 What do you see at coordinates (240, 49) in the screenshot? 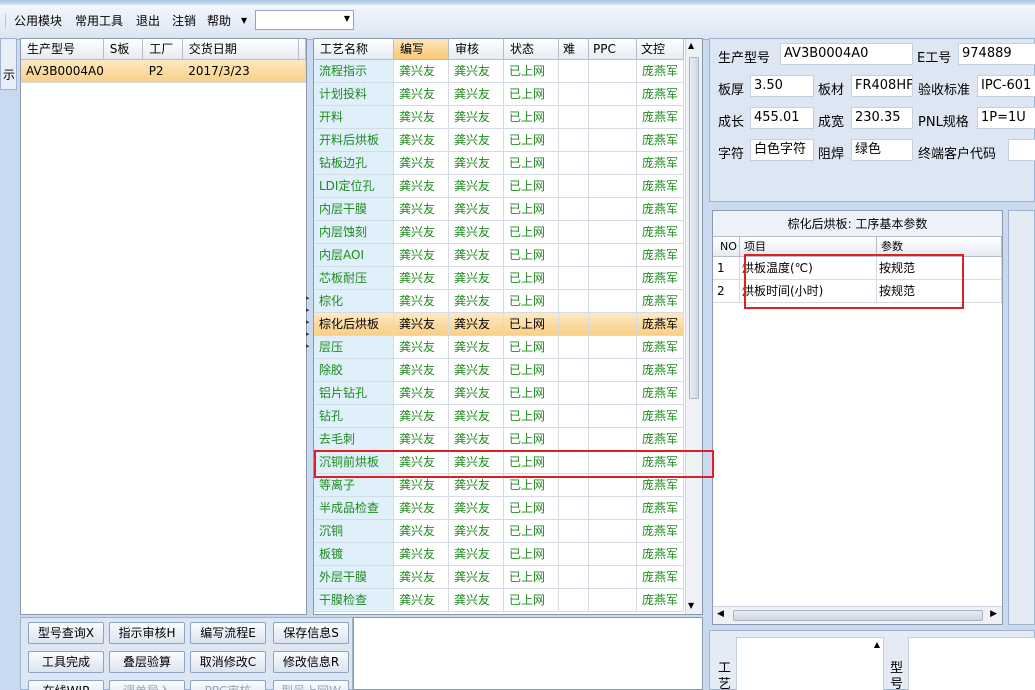
I see `orders-col-header: 交货日期` at bounding box center [240, 49].